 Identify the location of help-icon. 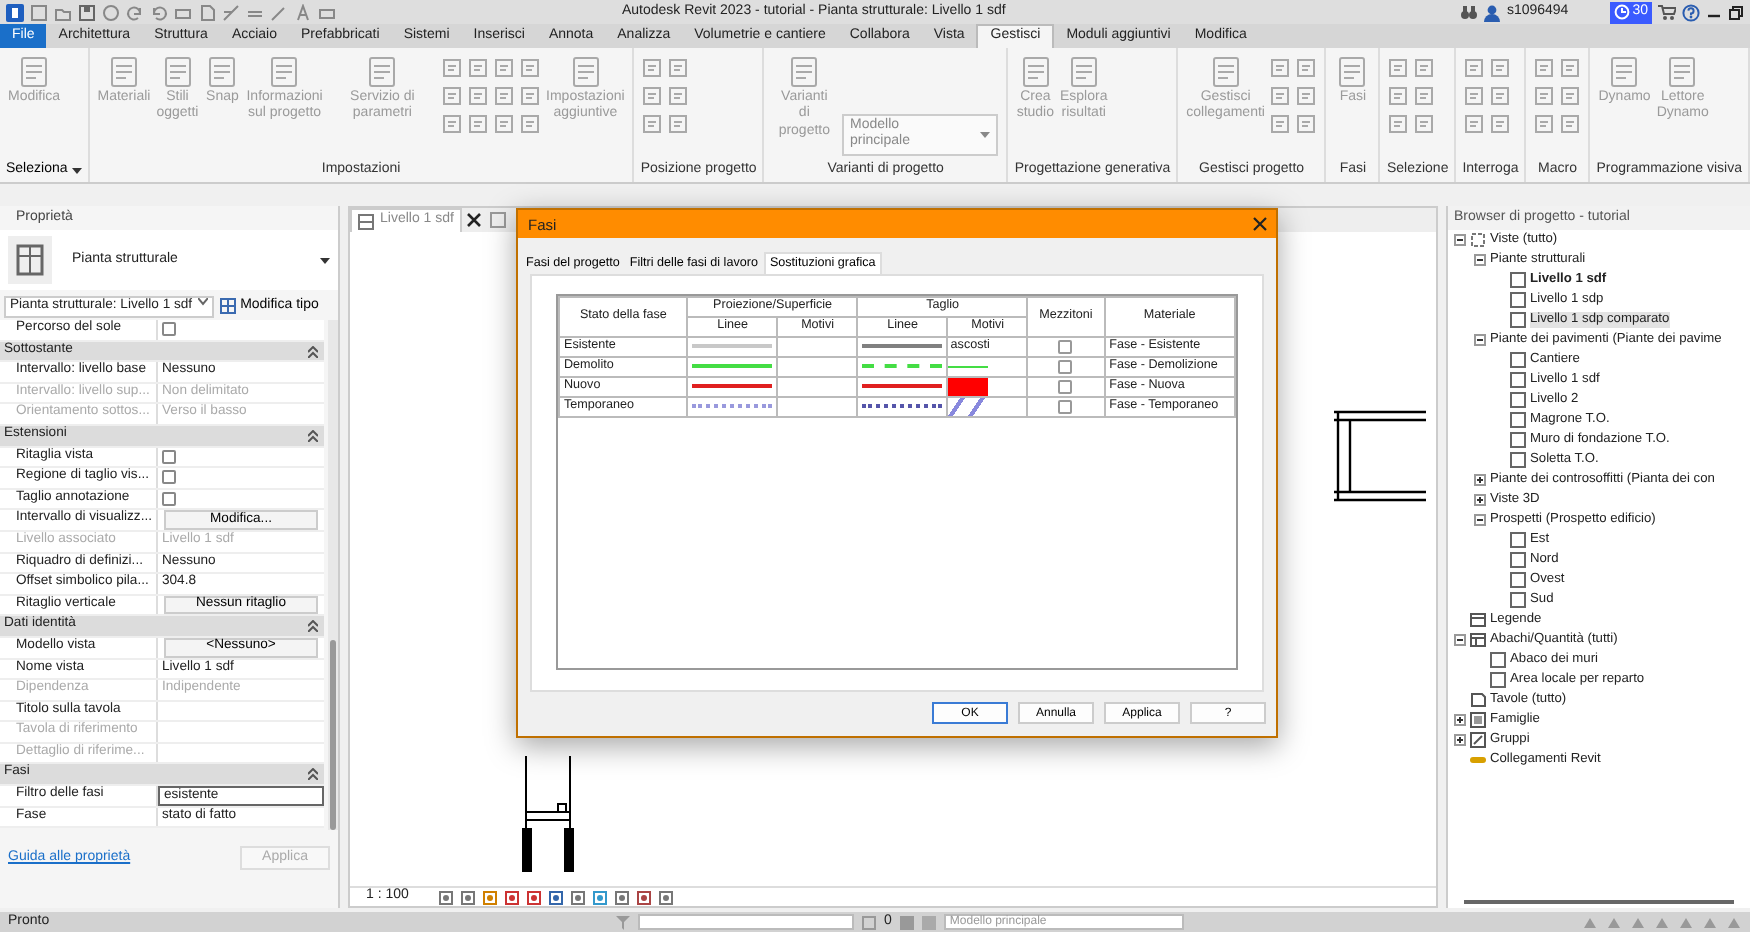
(1691, 12).